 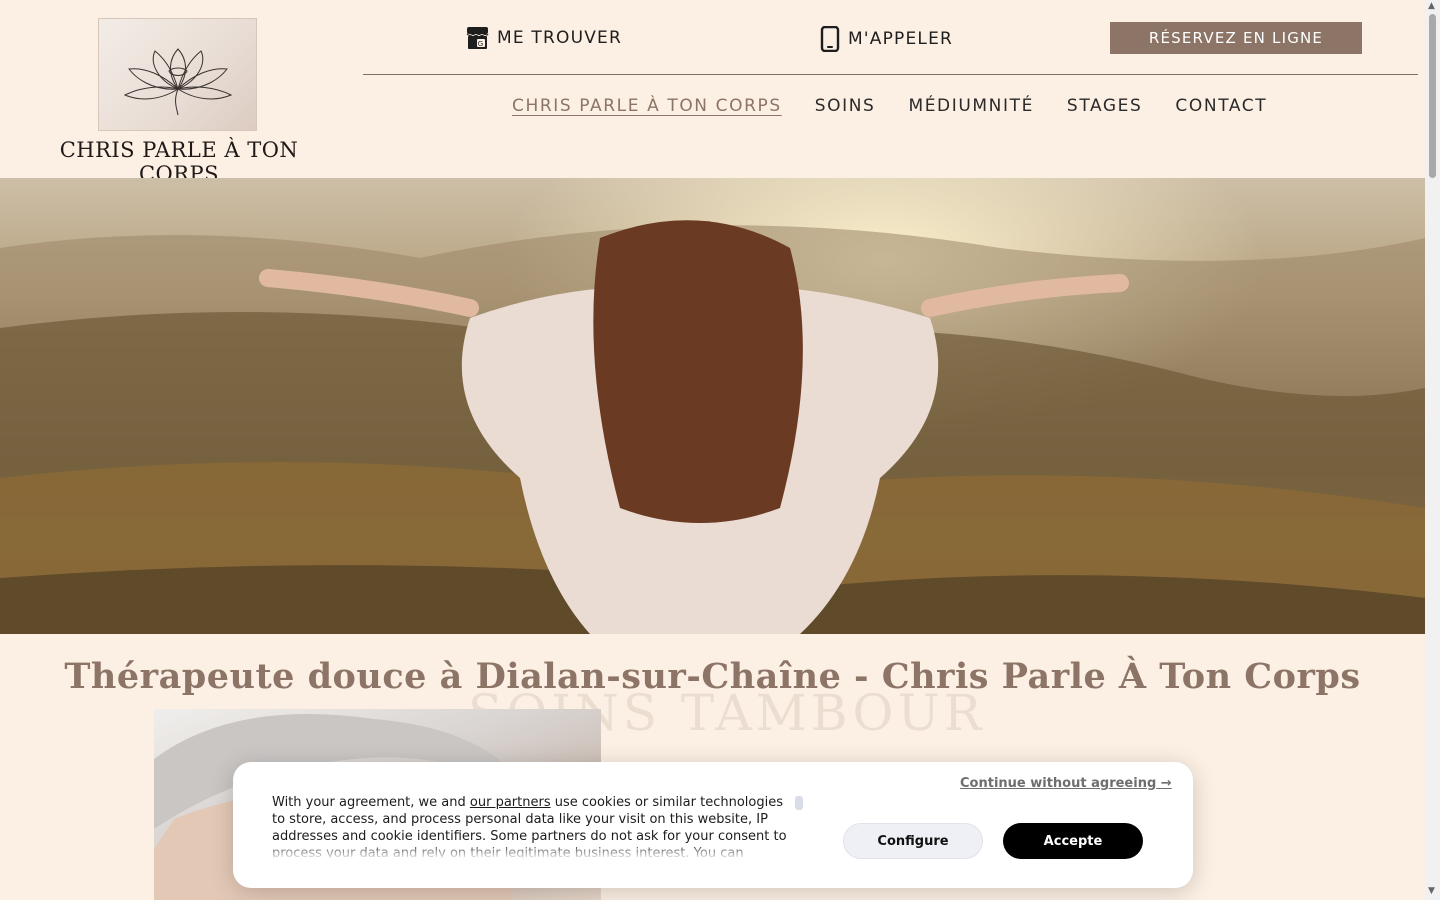 What do you see at coordinates (970, 106) in the screenshot?
I see `nav-item-mediumnite: MÉDIUMNITÉ` at bounding box center [970, 106].